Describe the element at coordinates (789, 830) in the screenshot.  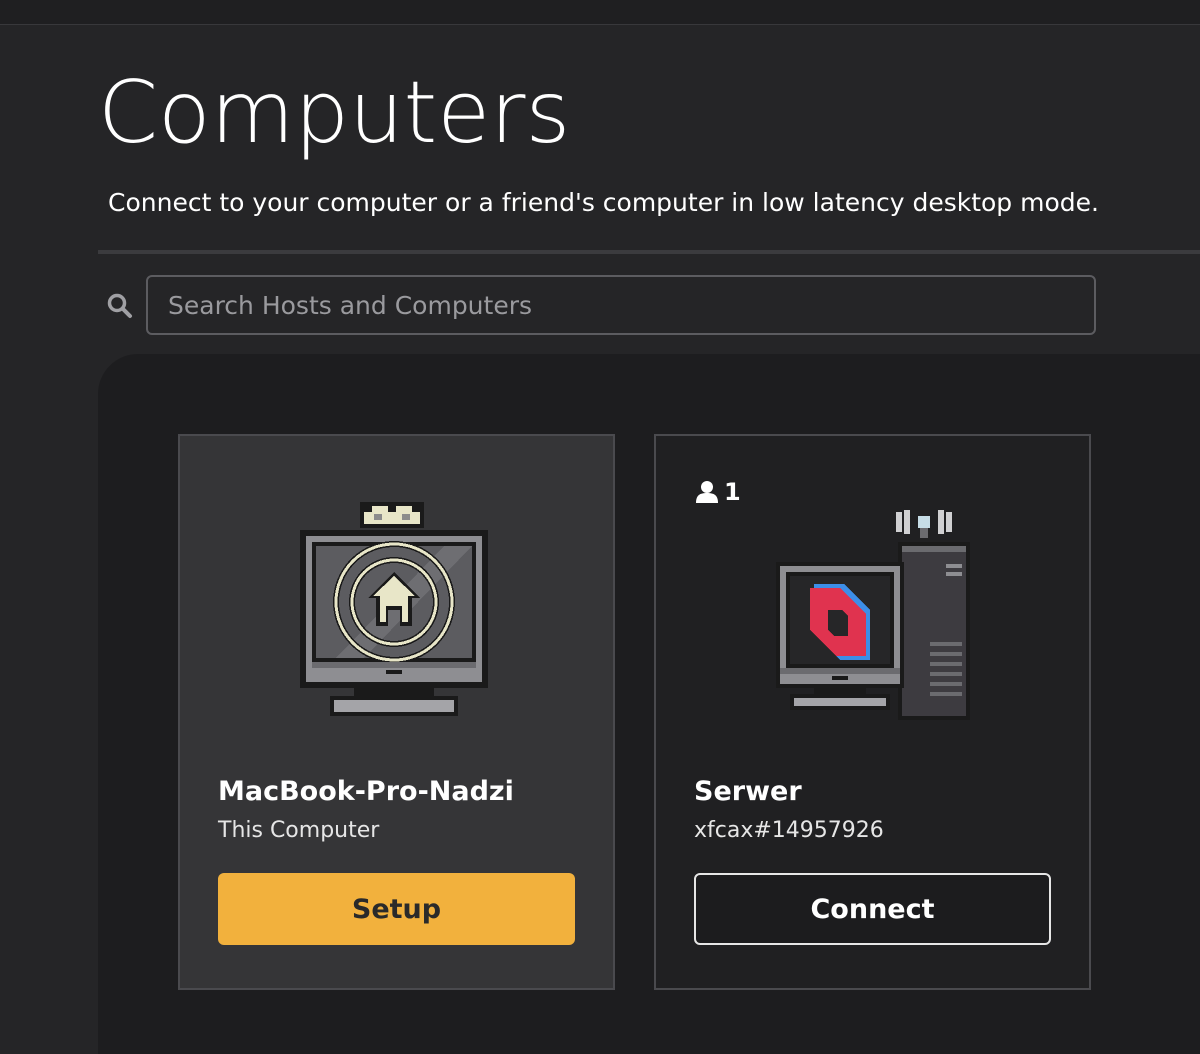
I see `computer-detail: xfcax#14957926` at that location.